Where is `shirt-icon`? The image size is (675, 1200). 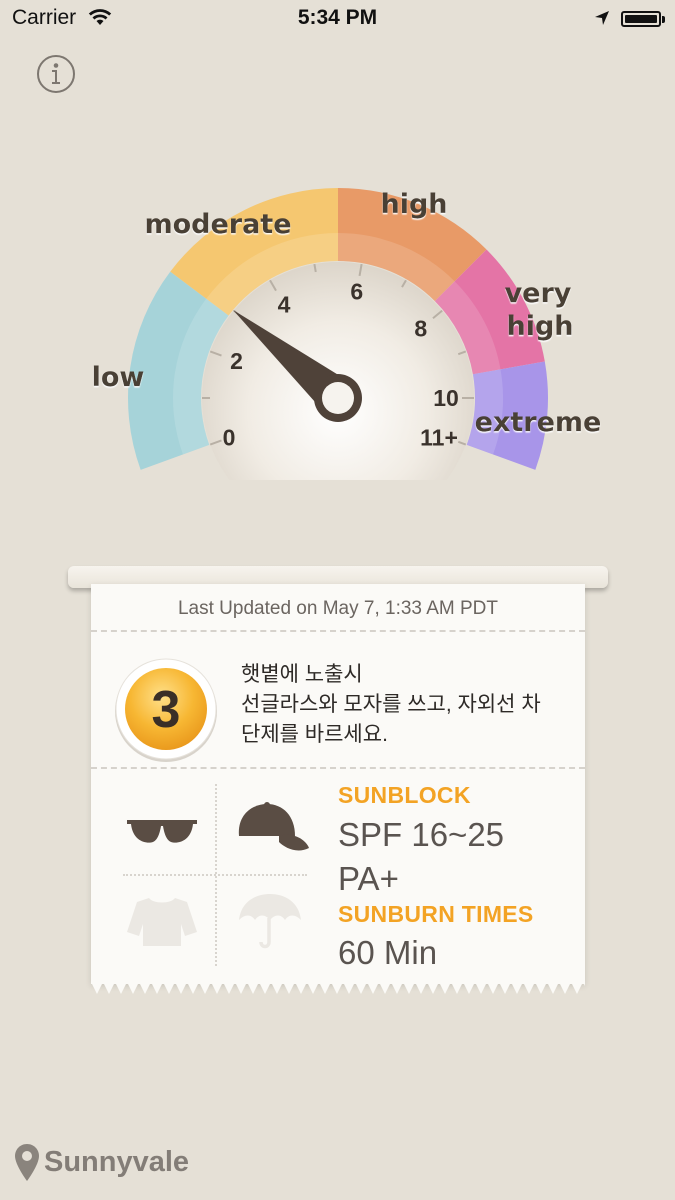 shirt-icon is located at coordinates (162, 922).